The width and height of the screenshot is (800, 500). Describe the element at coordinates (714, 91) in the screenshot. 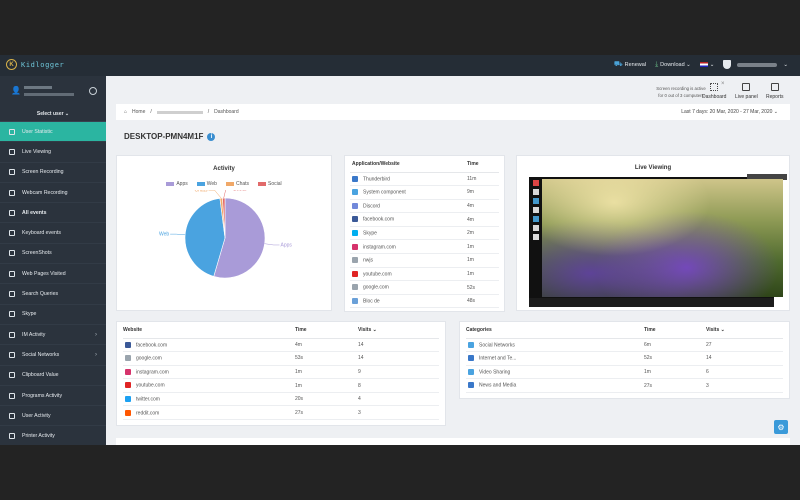

I see `dashboard-link: Dashboard` at that location.